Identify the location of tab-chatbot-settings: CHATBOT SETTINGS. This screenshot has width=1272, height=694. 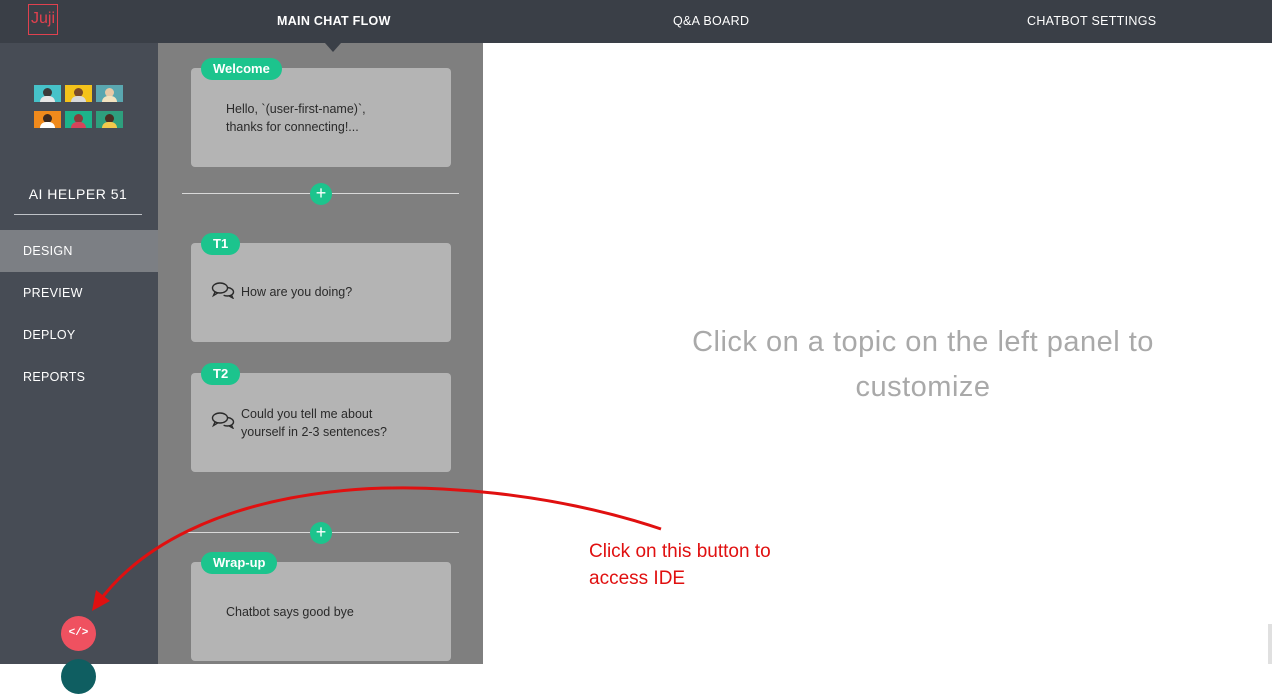
(1091, 21).